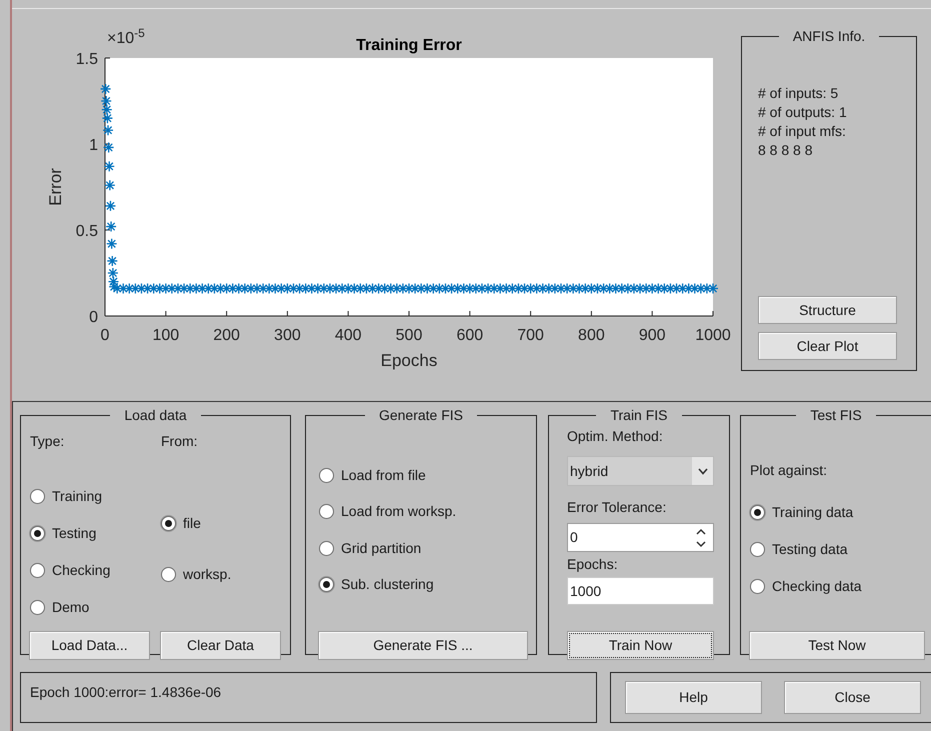  I want to click on axis-label: Epochs, so click(409, 360).